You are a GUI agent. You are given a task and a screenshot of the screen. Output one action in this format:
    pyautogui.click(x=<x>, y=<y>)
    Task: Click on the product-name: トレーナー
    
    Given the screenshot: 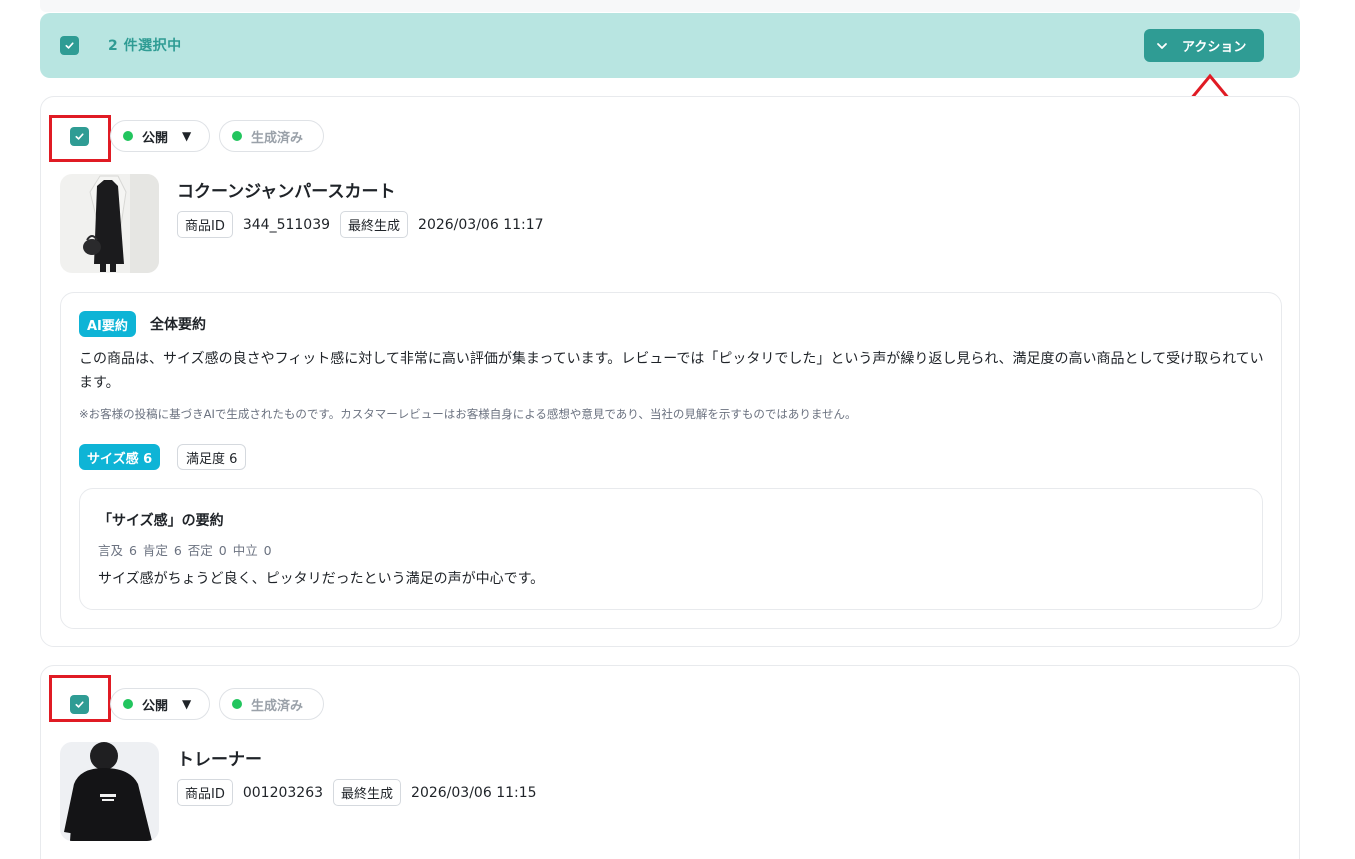 What is the action you would take?
    pyautogui.click(x=219, y=760)
    